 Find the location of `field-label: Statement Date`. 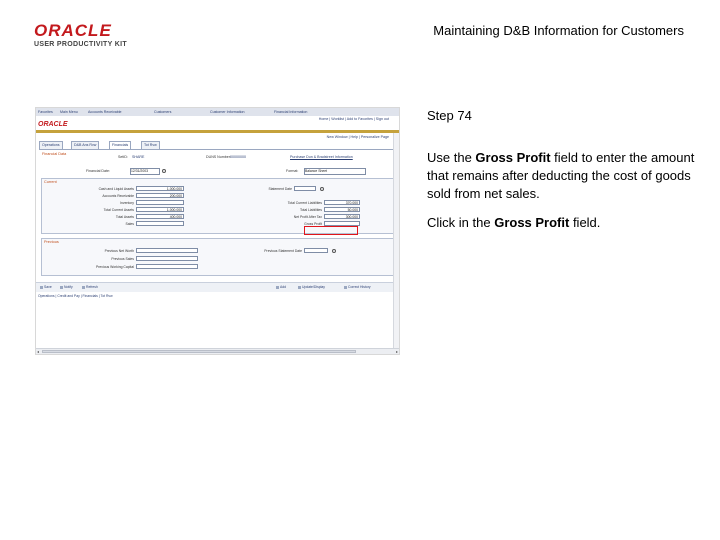

field-label: Statement Date is located at coordinates (280, 189).